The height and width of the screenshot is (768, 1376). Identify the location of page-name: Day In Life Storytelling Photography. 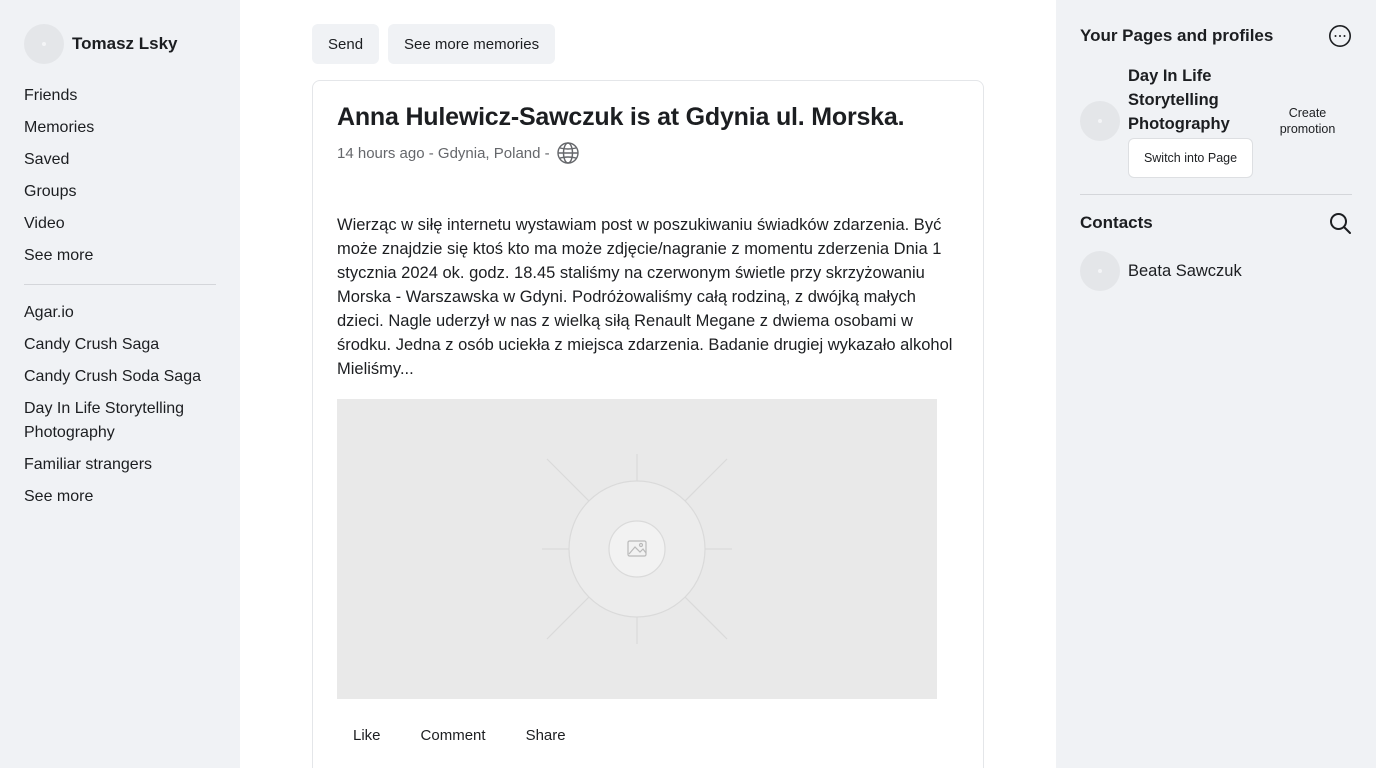
(1190, 100).